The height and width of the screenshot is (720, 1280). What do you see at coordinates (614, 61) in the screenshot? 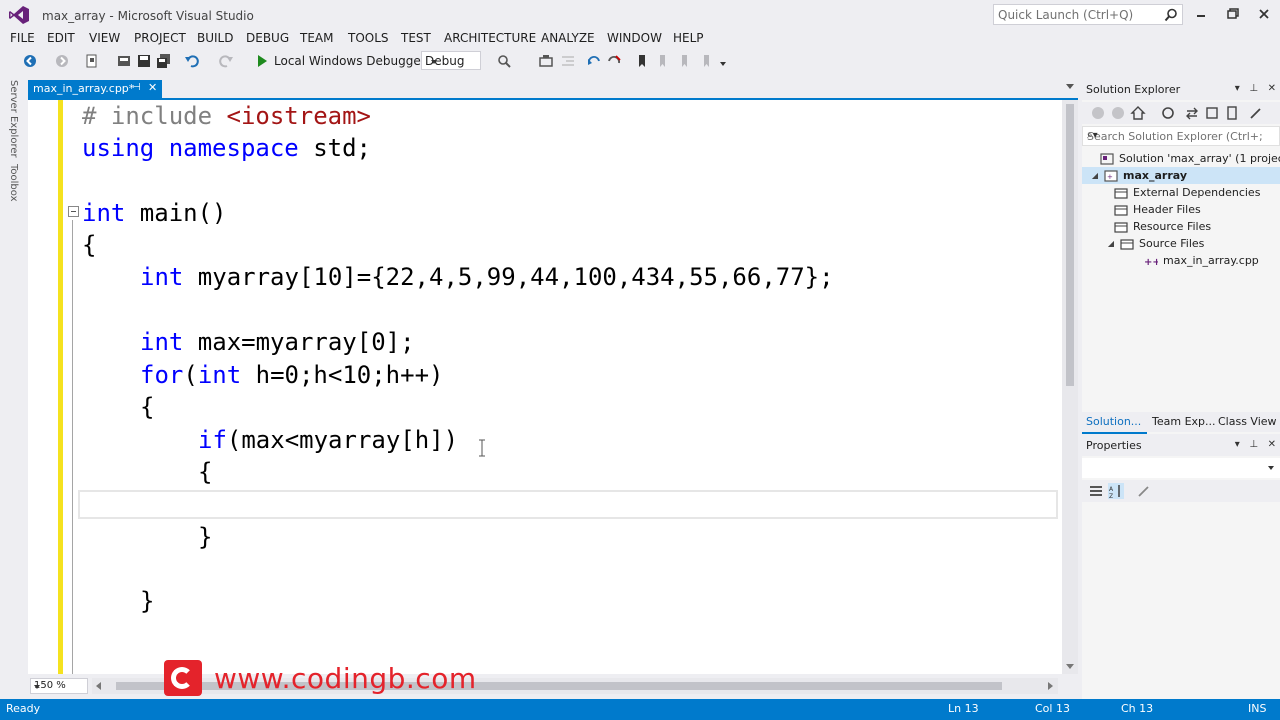
I see `step-out-icon` at bounding box center [614, 61].